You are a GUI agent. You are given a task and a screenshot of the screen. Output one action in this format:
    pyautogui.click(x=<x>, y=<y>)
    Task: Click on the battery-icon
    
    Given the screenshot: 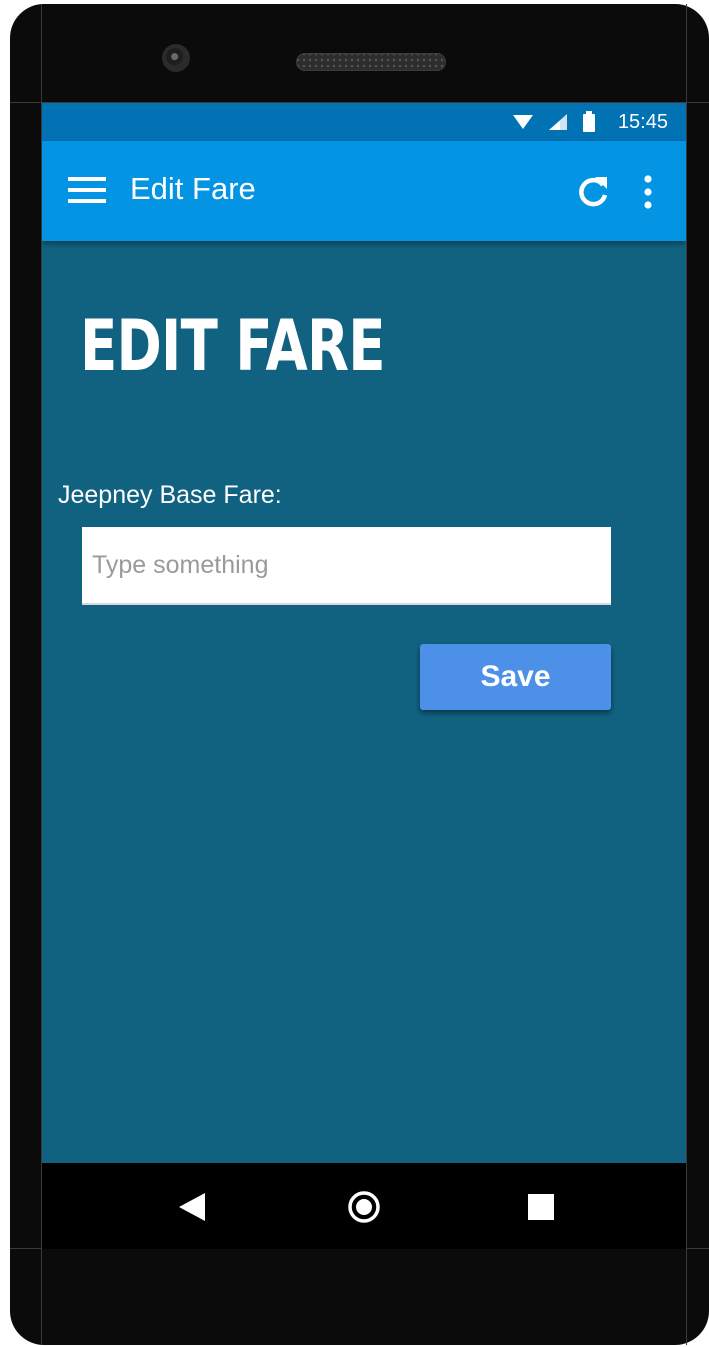 What is the action you would take?
    pyautogui.click(x=588, y=121)
    